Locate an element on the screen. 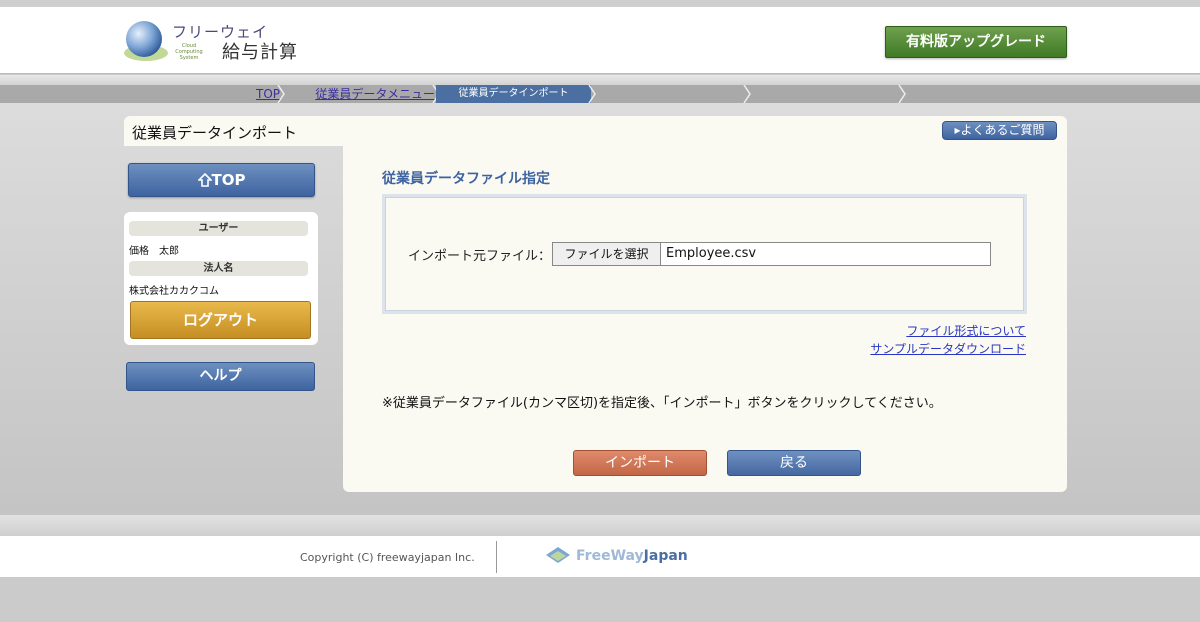  freewayjapan-logo: FreeWayJapan is located at coordinates (619, 557).